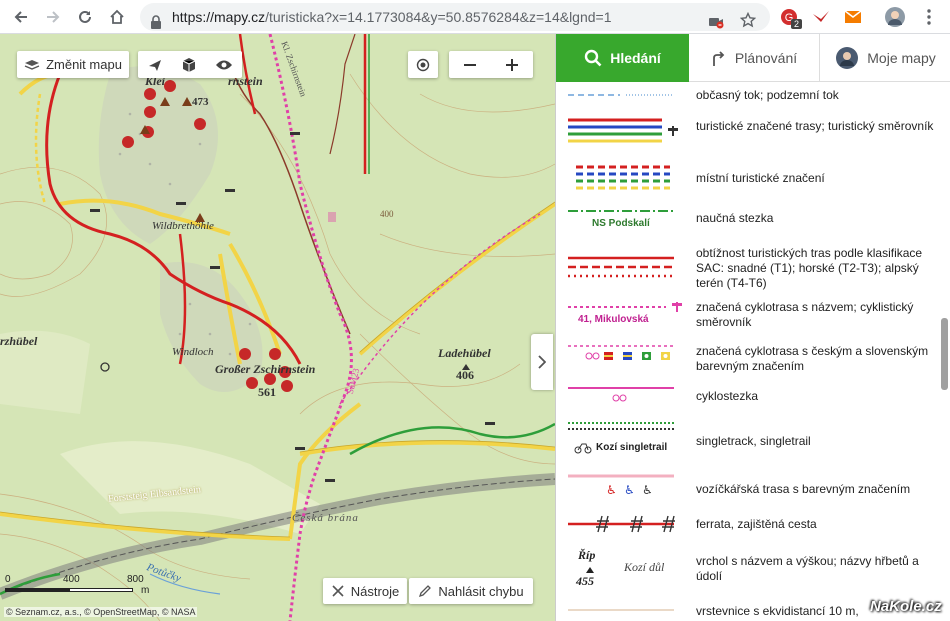 The width and height of the screenshot is (950, 621). I want to click on legend-text: vozíčkářská trasa s barevným značením, so click(803, 489).